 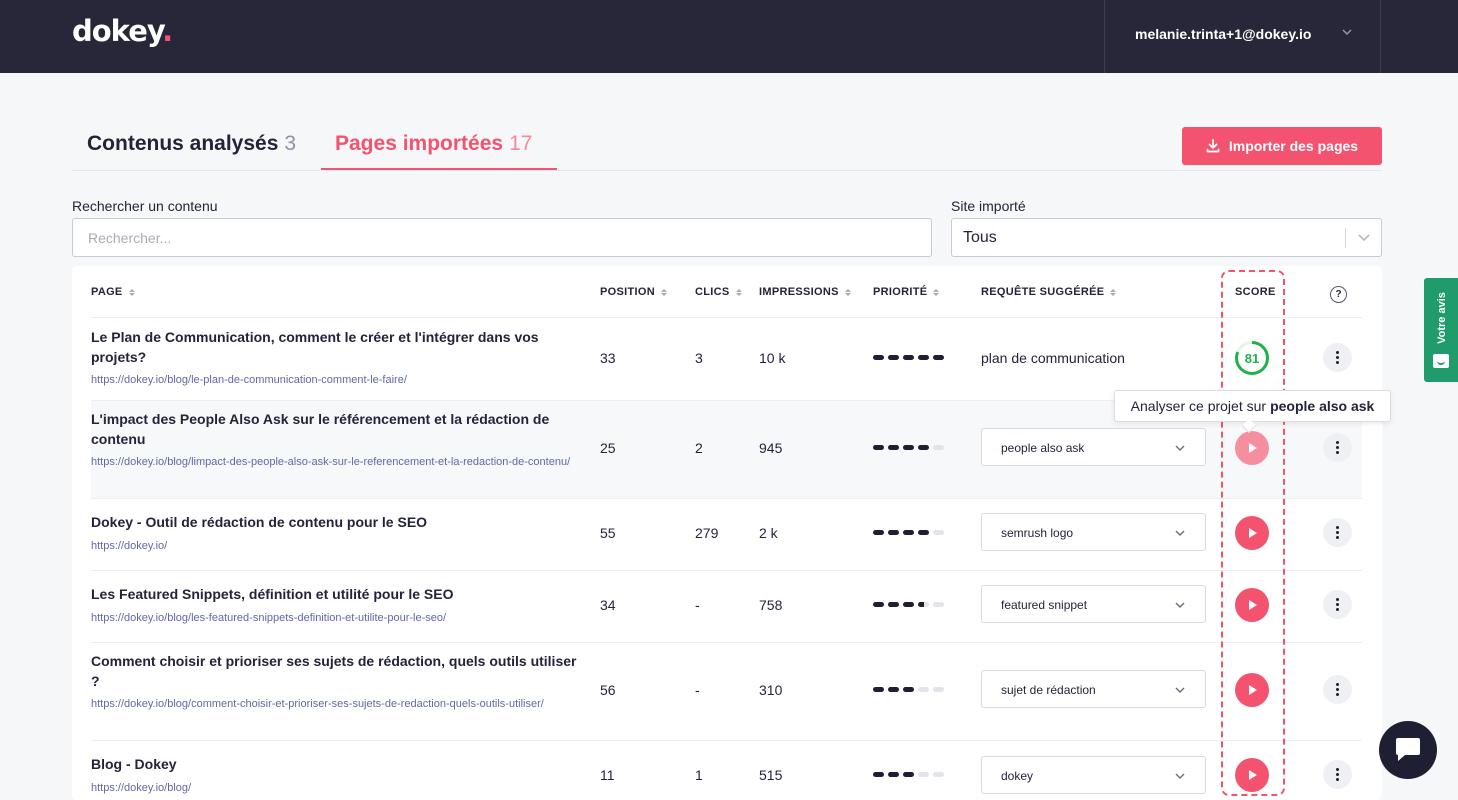 I want to click on suggested-query-select: sujet de rédaction, so click(x=1093, y=689).